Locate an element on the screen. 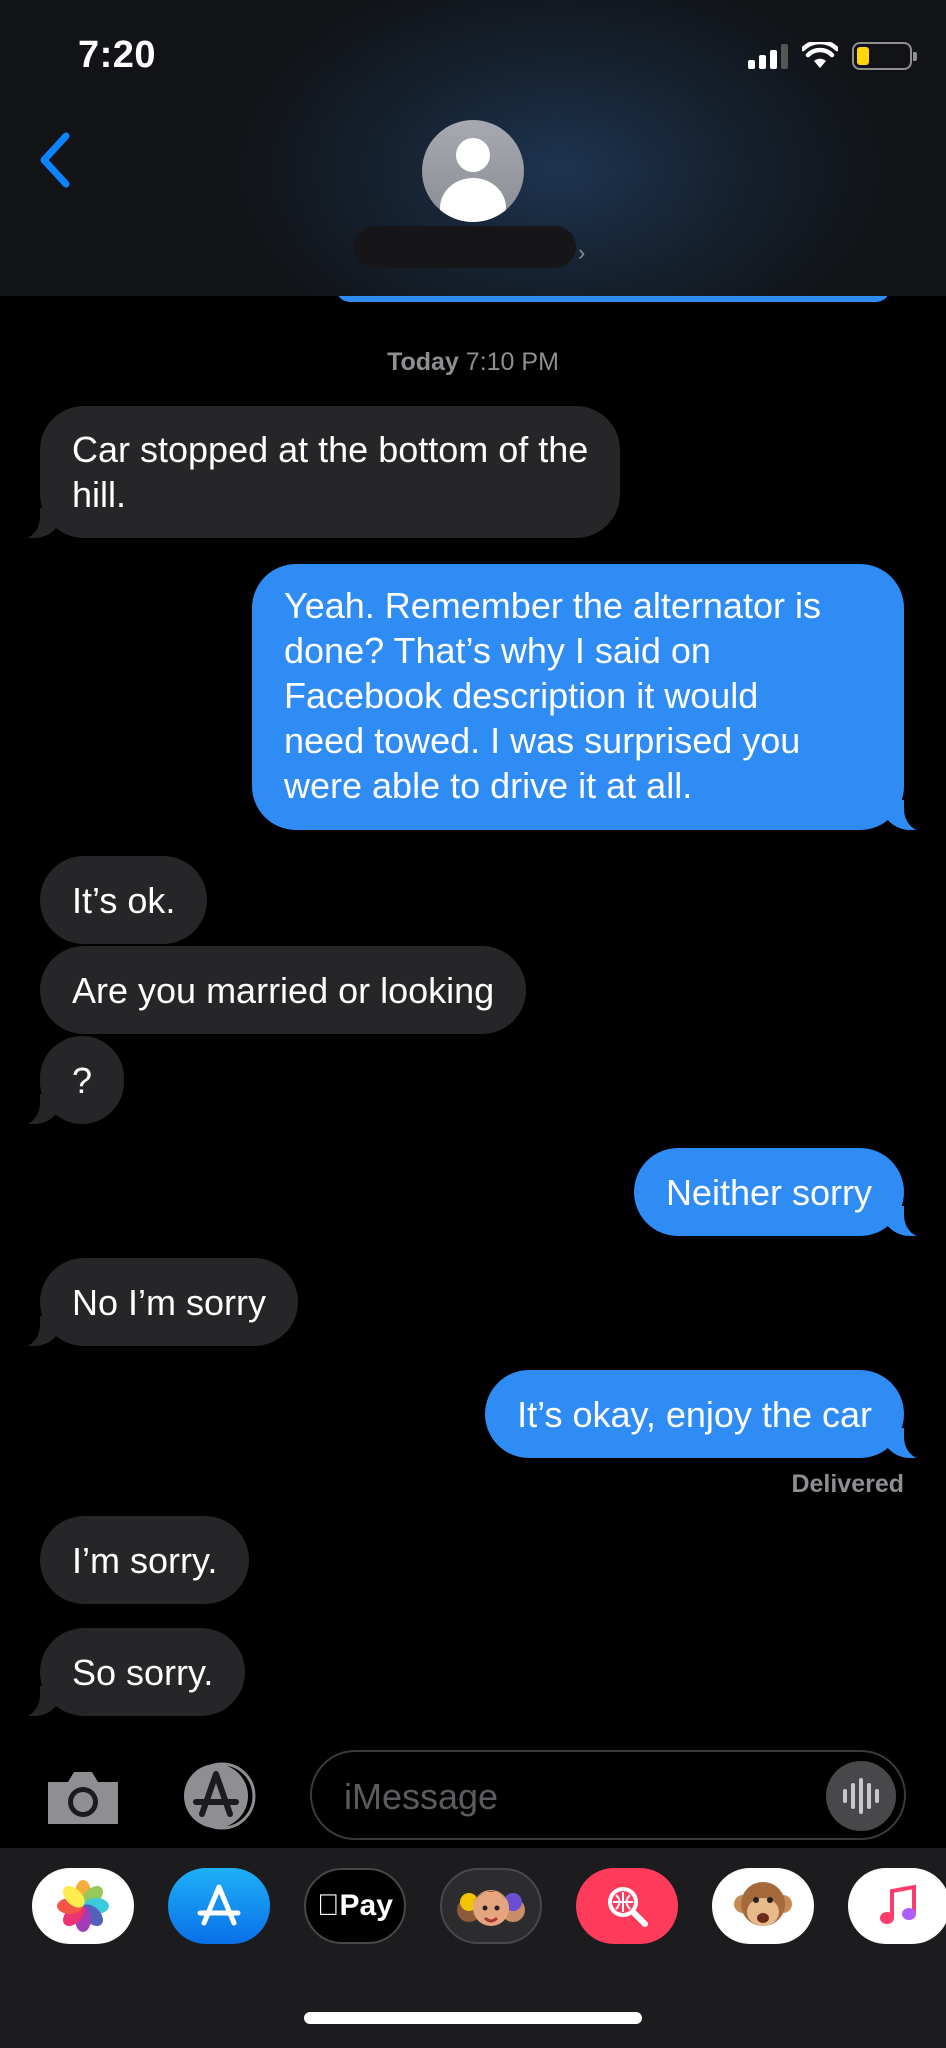  message-bubble-incoming: No I’m sorry is located at coordinates (156, 1302).